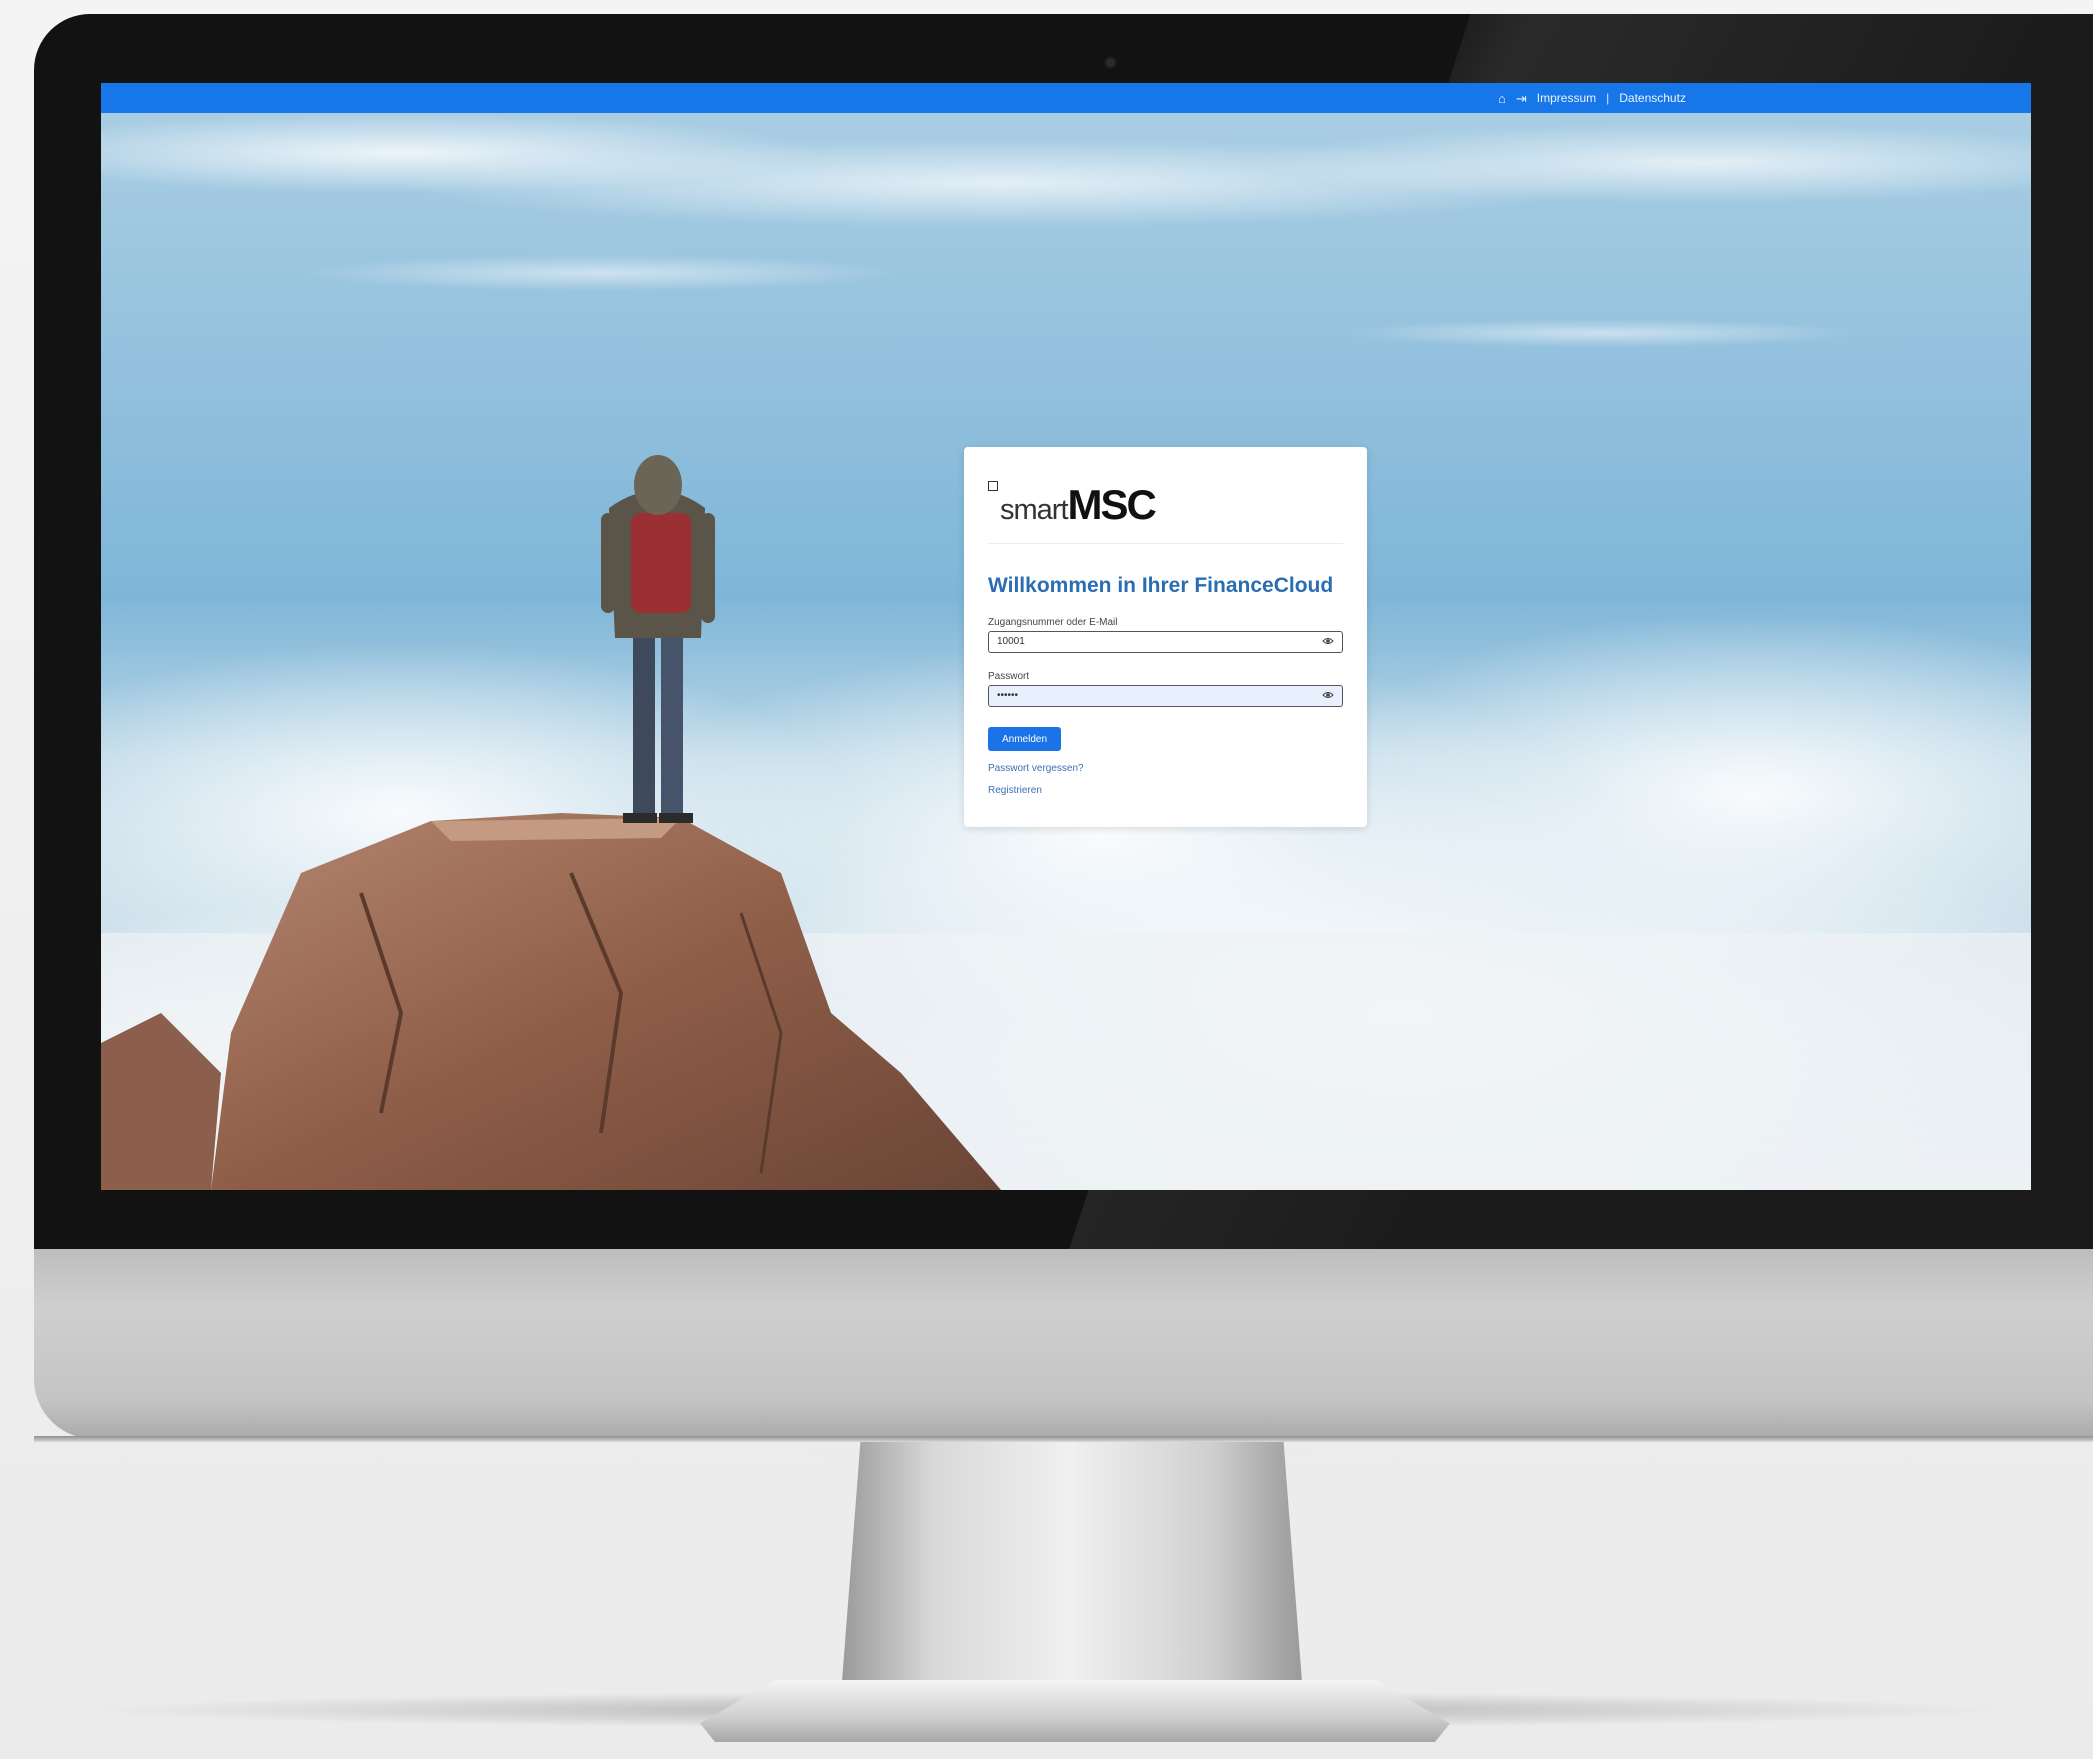  I want to click on card-divider, so click(1165, 543).